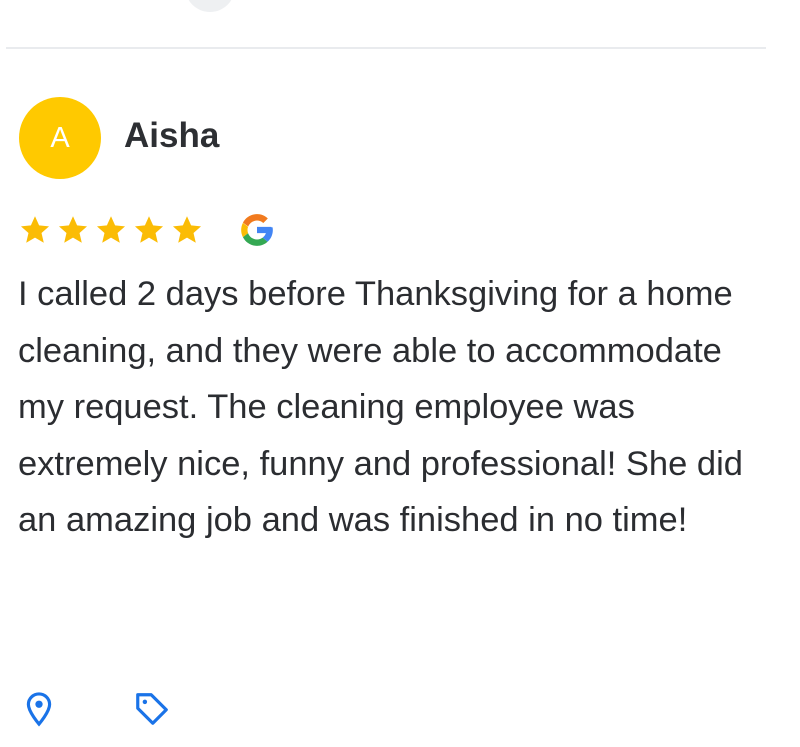 The height and width of the screenshot is (747, 800). I want to click on avatar: A, so click(60, 138).